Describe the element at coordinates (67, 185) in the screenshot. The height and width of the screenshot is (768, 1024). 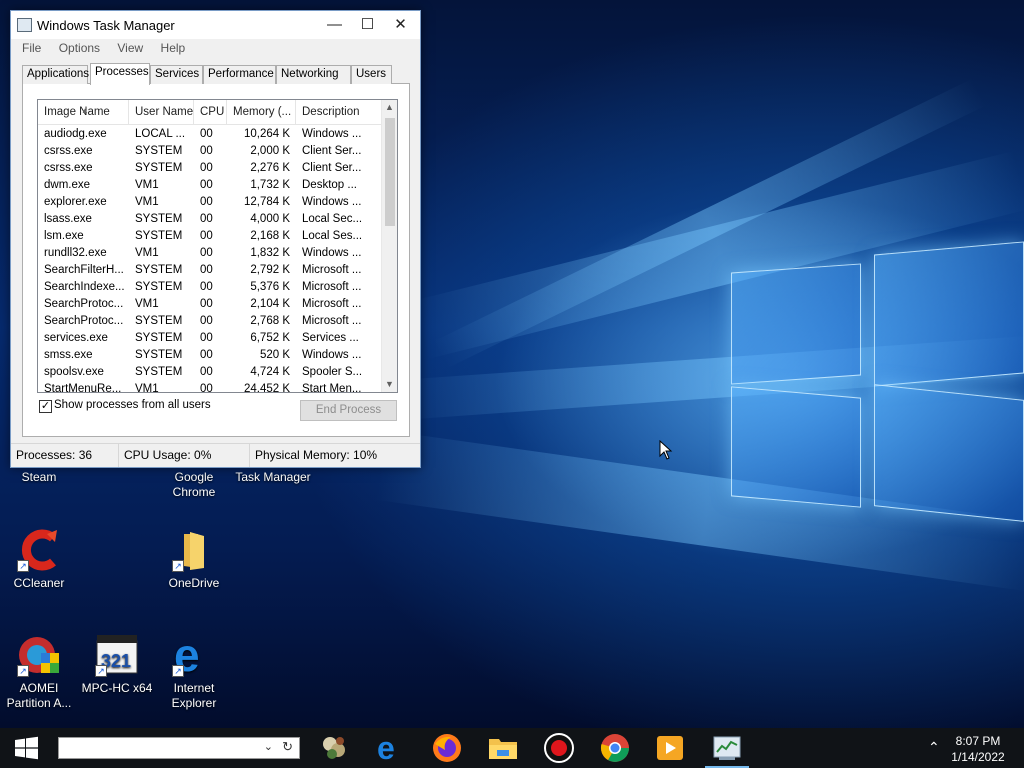
I see `cell-image-name: dwm.exe` at that location.